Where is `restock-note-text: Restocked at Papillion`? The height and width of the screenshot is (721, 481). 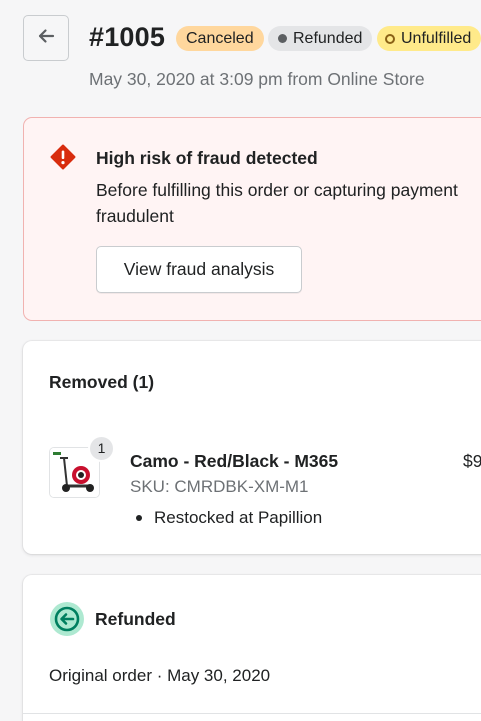 restock-note-text: Restocked at Papillion is located at coordinates (238, 517).